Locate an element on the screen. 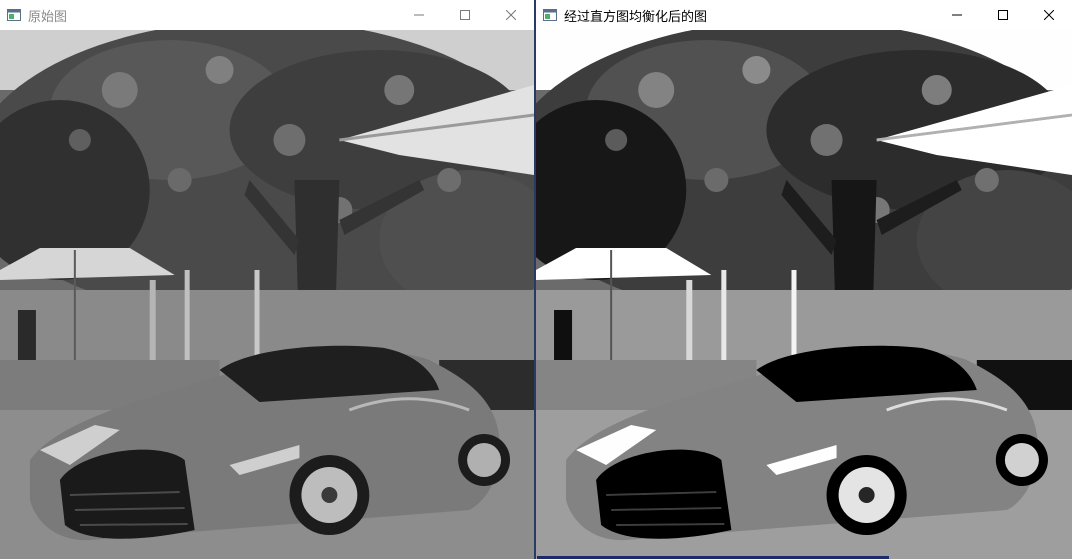  window-title: 经过直方图均衡化后的图 is located at coordinates (636, 17).